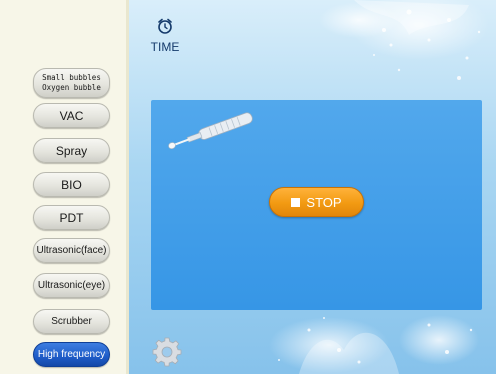  I want to click on time-label: TIME, so click(165, 47).